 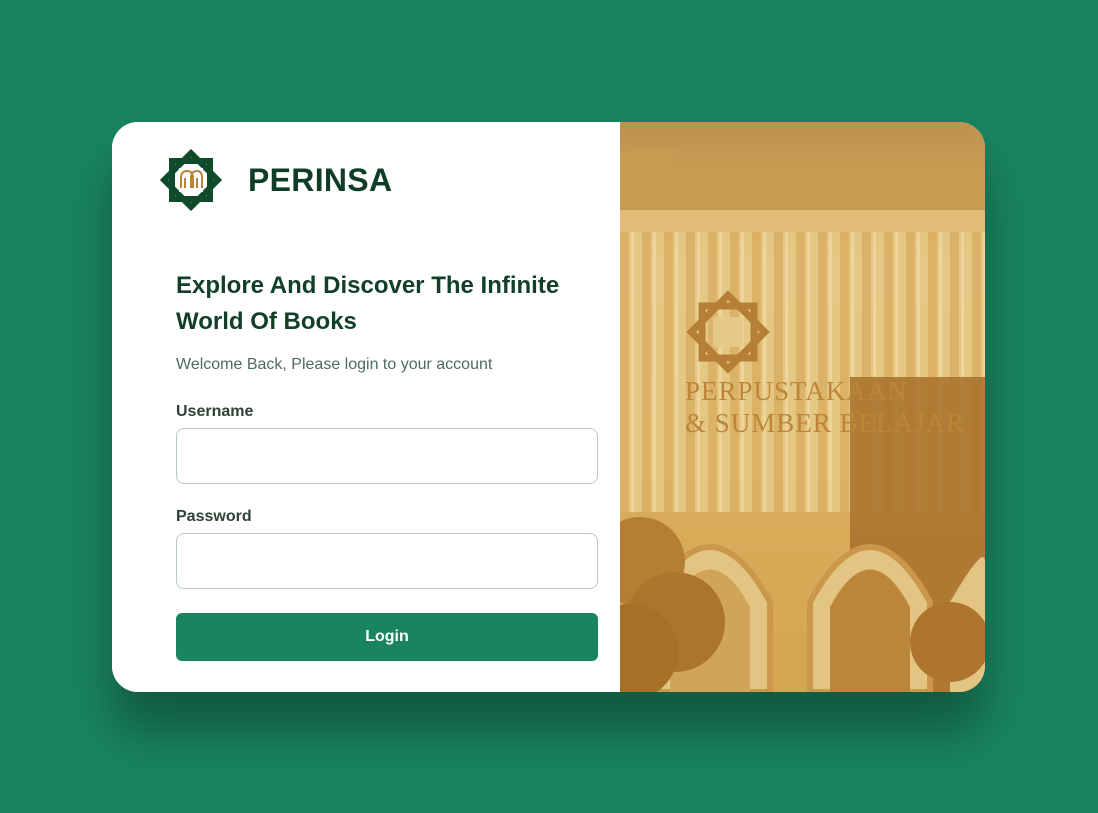 What do you see at coordinates (214, 516) in the screenshot?
I see `password-label: Password` at bounding box center [214, 516].